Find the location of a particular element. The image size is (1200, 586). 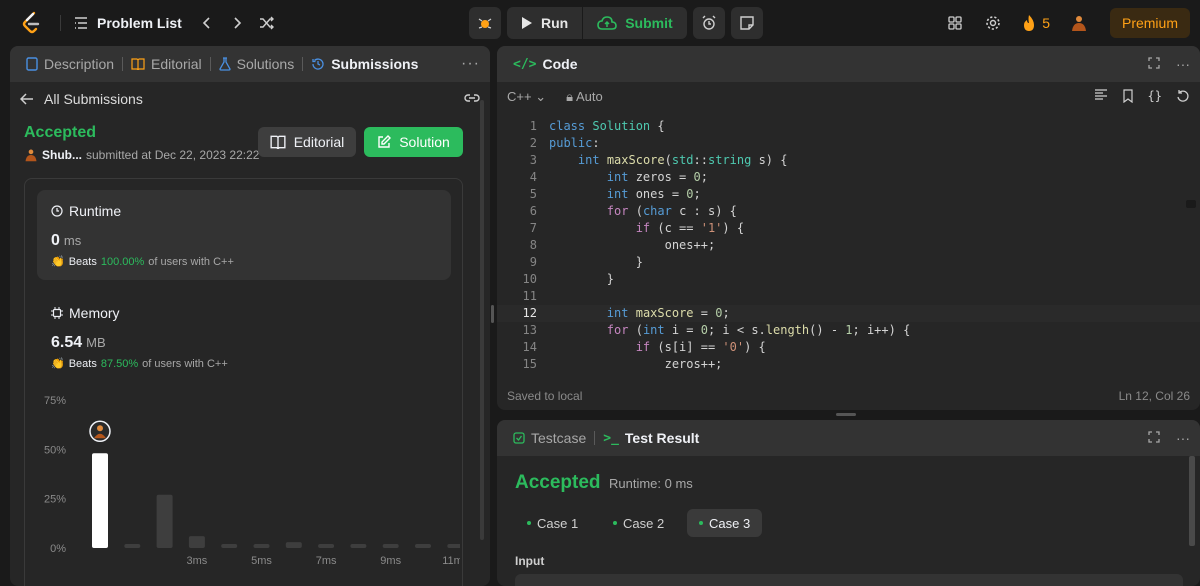

problem-list-button: Problem List is located at coordinates (127, 23).